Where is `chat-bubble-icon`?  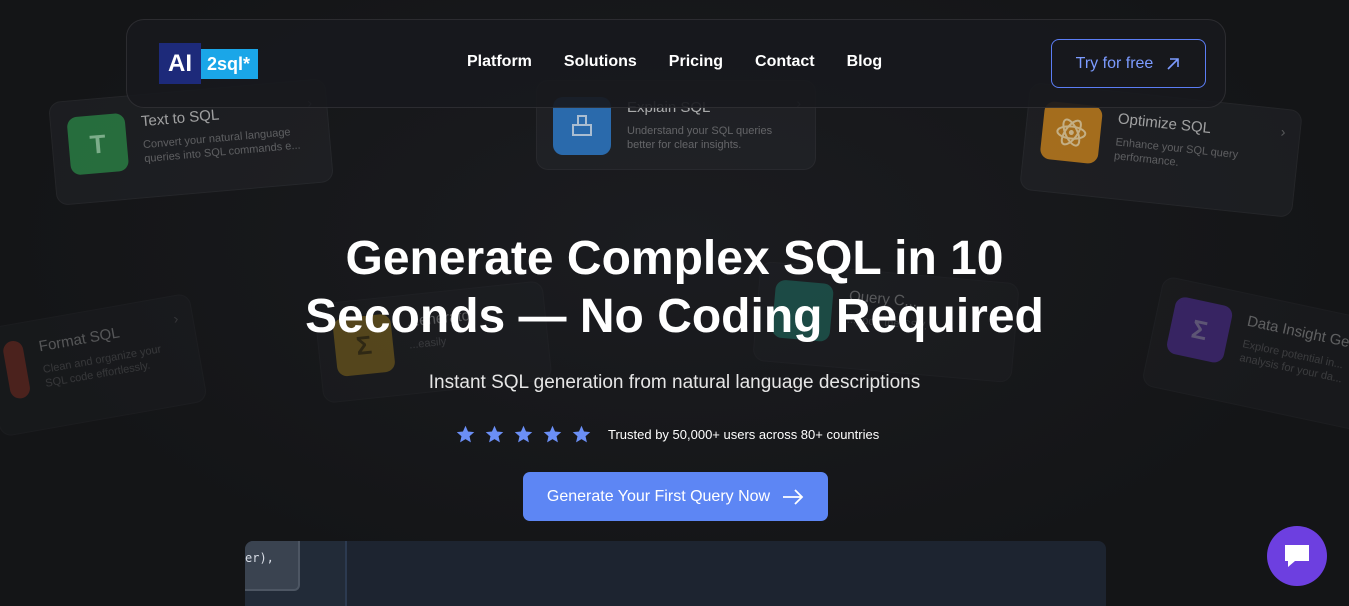
chat-bubble-icon is located at coordinates (1297, 556).